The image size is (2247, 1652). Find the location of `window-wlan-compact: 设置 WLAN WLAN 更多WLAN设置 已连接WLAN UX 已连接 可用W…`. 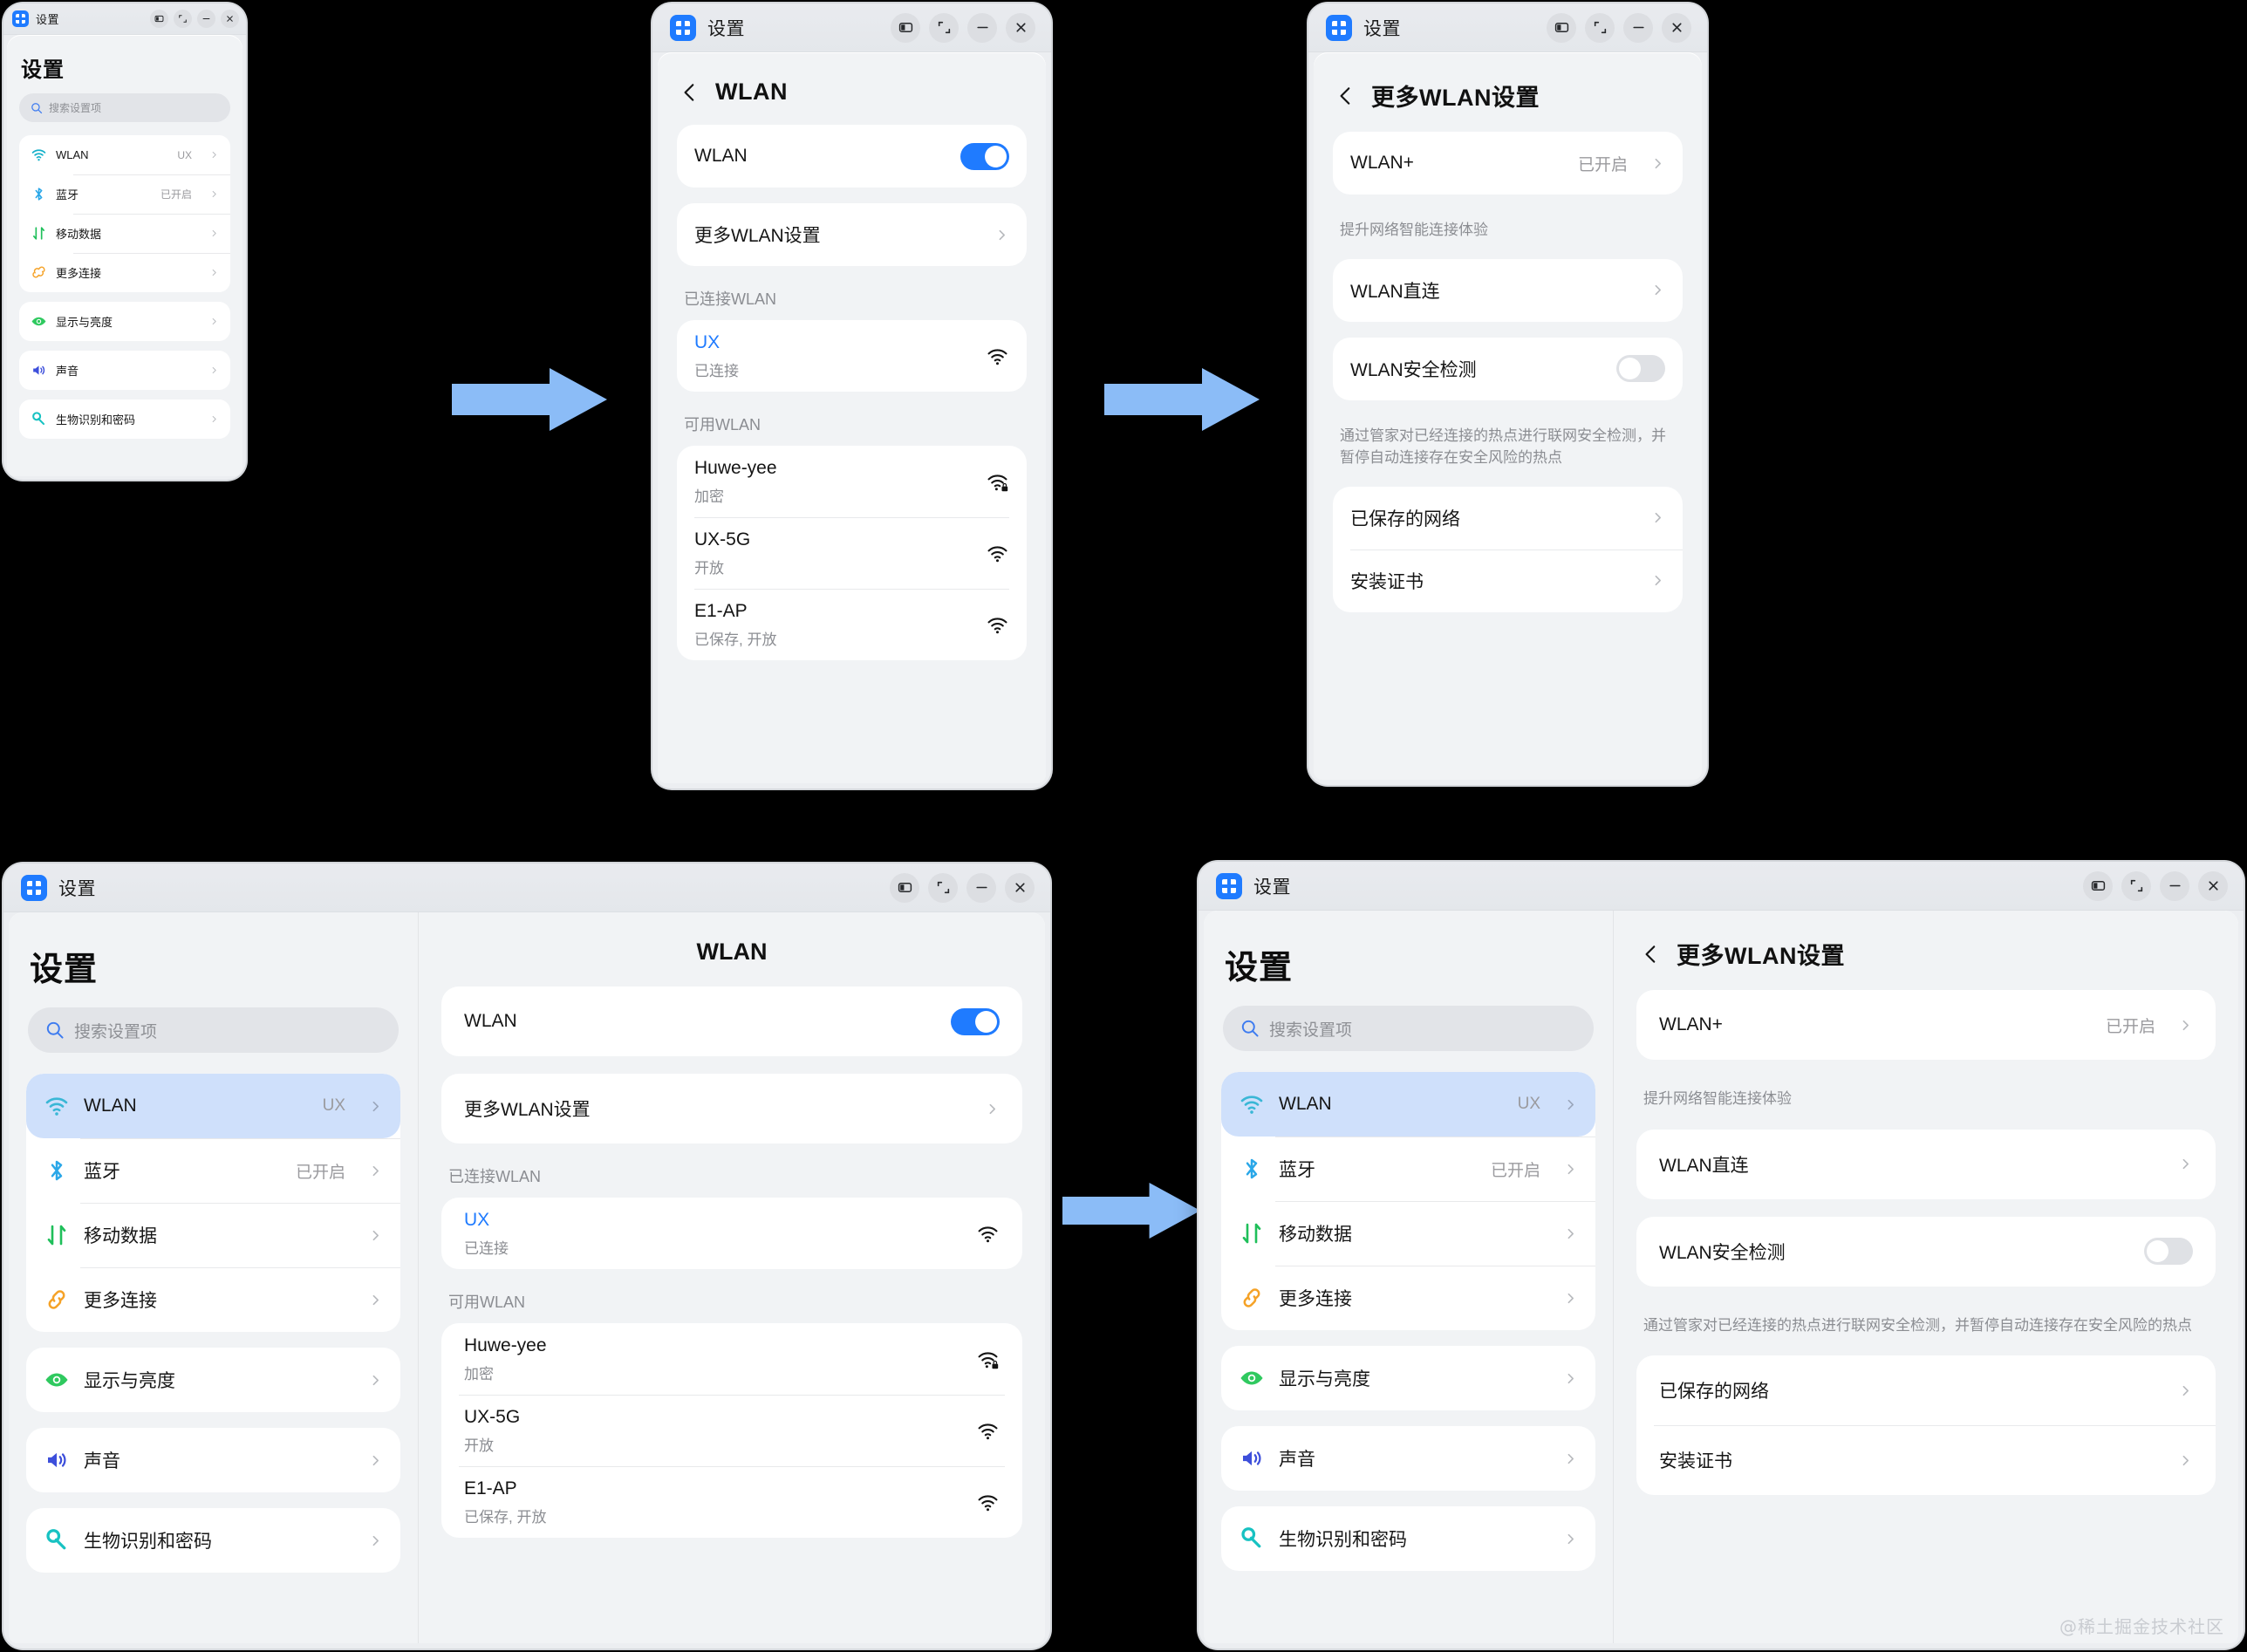

window-wlan-compact: 设置 WLAN WLAN 更多WLAN设置 已连接WLAN UX 已连接 可用W… is located at coordinates (851, 395).